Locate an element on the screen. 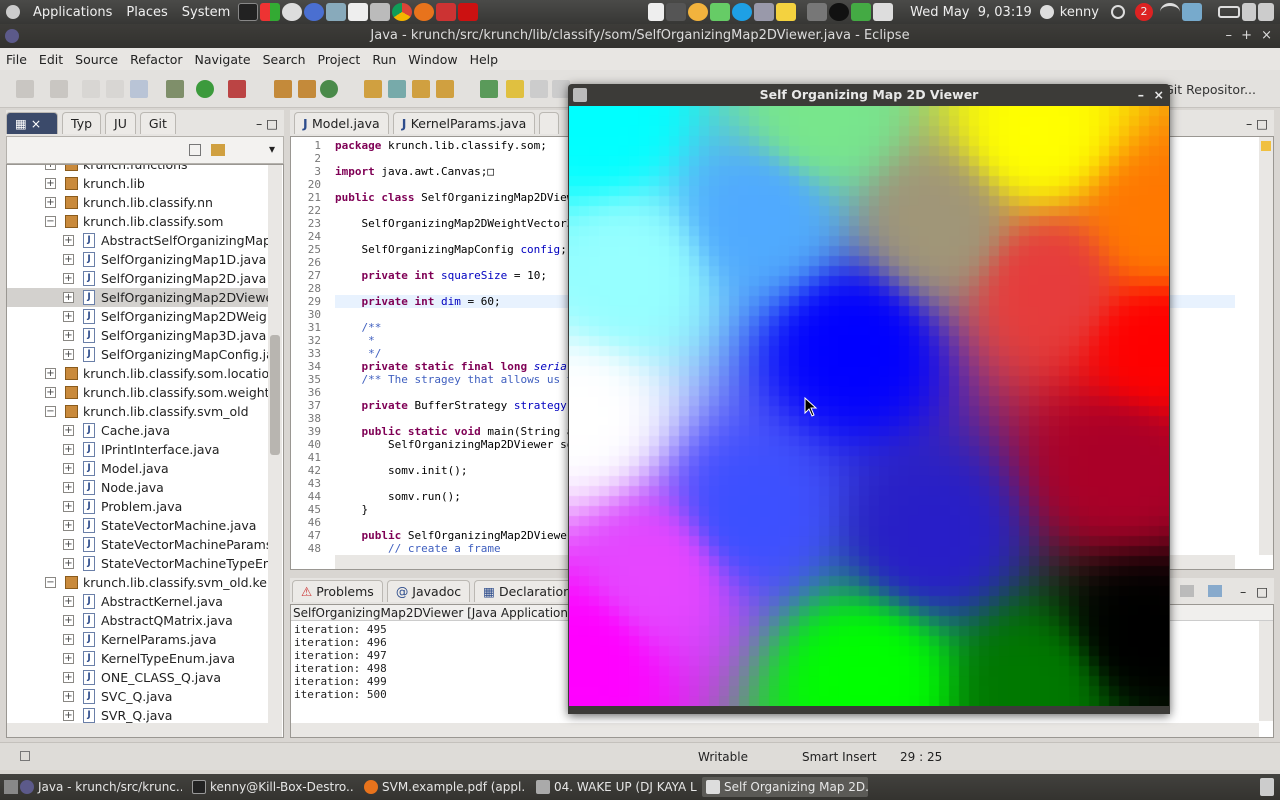 The image size is (1280, 800). maximize-console-icon: □ is located at coordinates (1262, 591).